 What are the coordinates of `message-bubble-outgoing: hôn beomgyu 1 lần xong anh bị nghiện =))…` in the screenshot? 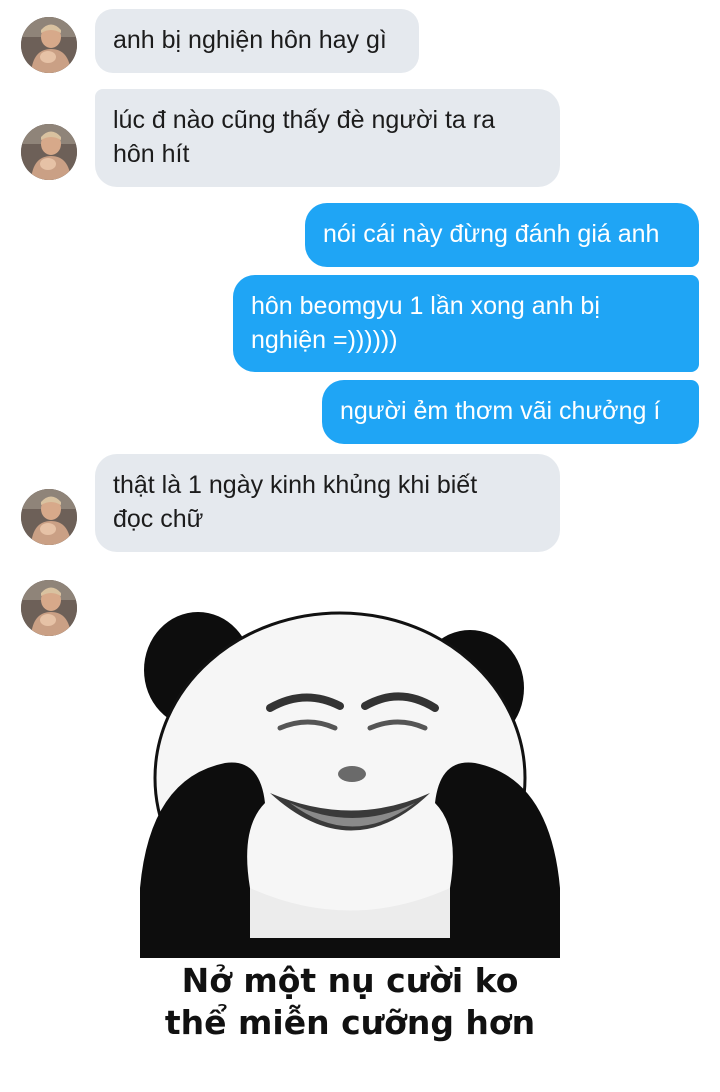 It's located at (466, 323).